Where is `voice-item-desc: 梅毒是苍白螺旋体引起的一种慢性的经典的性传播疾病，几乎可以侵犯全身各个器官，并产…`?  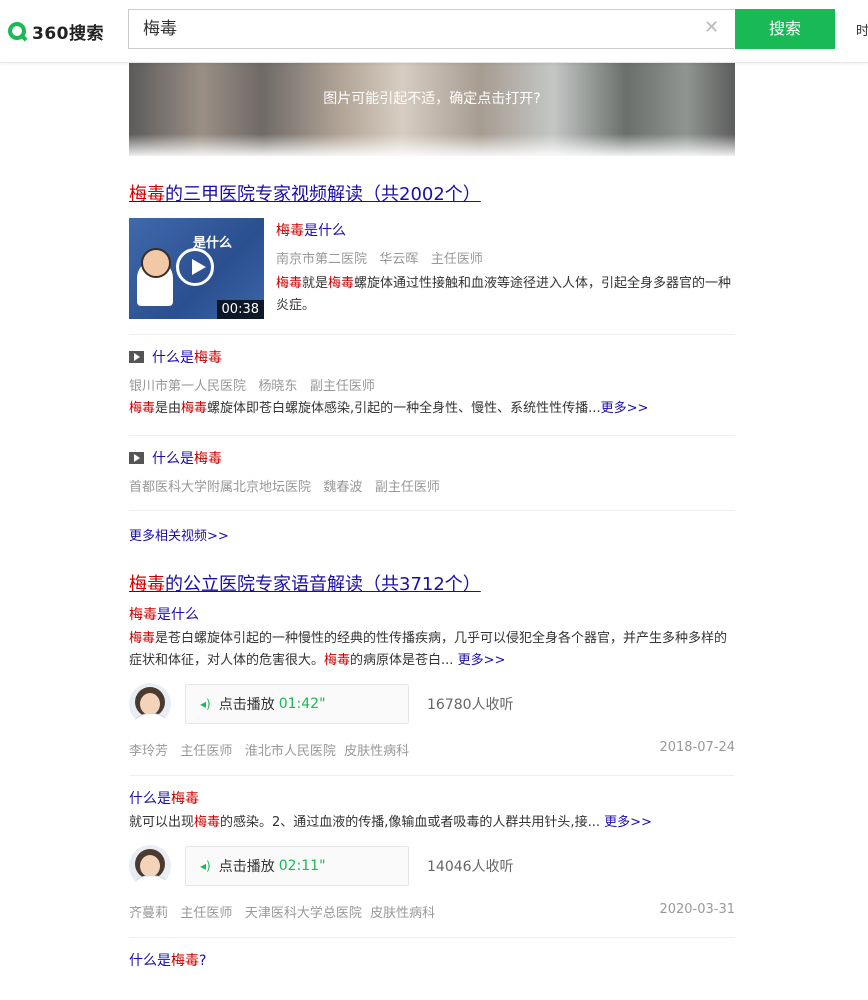
voice-item-desc: 梅毒是苍白螺旋体引起的一种慢性的经典的性传播疾病，几乎可以侵犯全身各个器官，并产… is located at coordinates (428, 649).